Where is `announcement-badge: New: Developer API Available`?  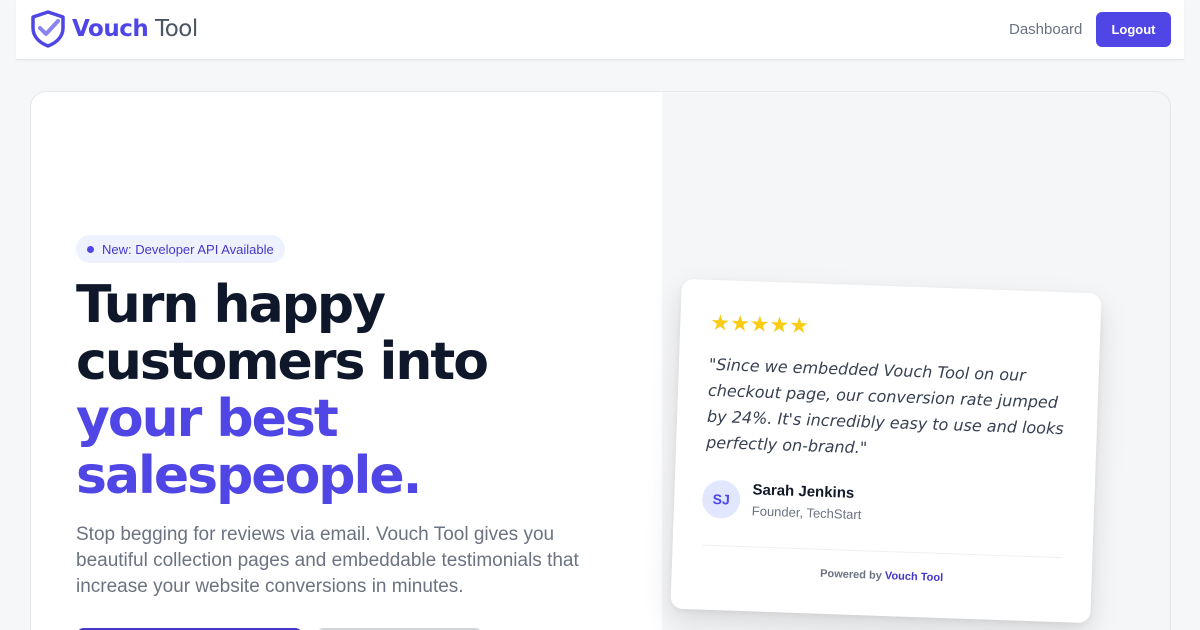
announcement-badge: New: Developer API Available is located at coordinates (180, 249).